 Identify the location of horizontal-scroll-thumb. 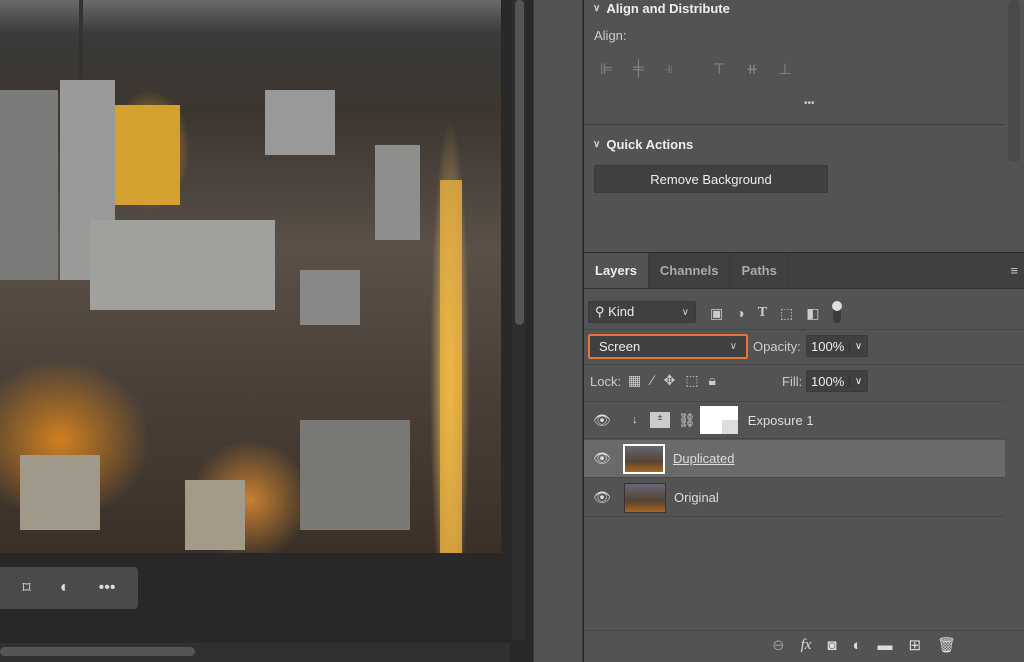
(97, 651).